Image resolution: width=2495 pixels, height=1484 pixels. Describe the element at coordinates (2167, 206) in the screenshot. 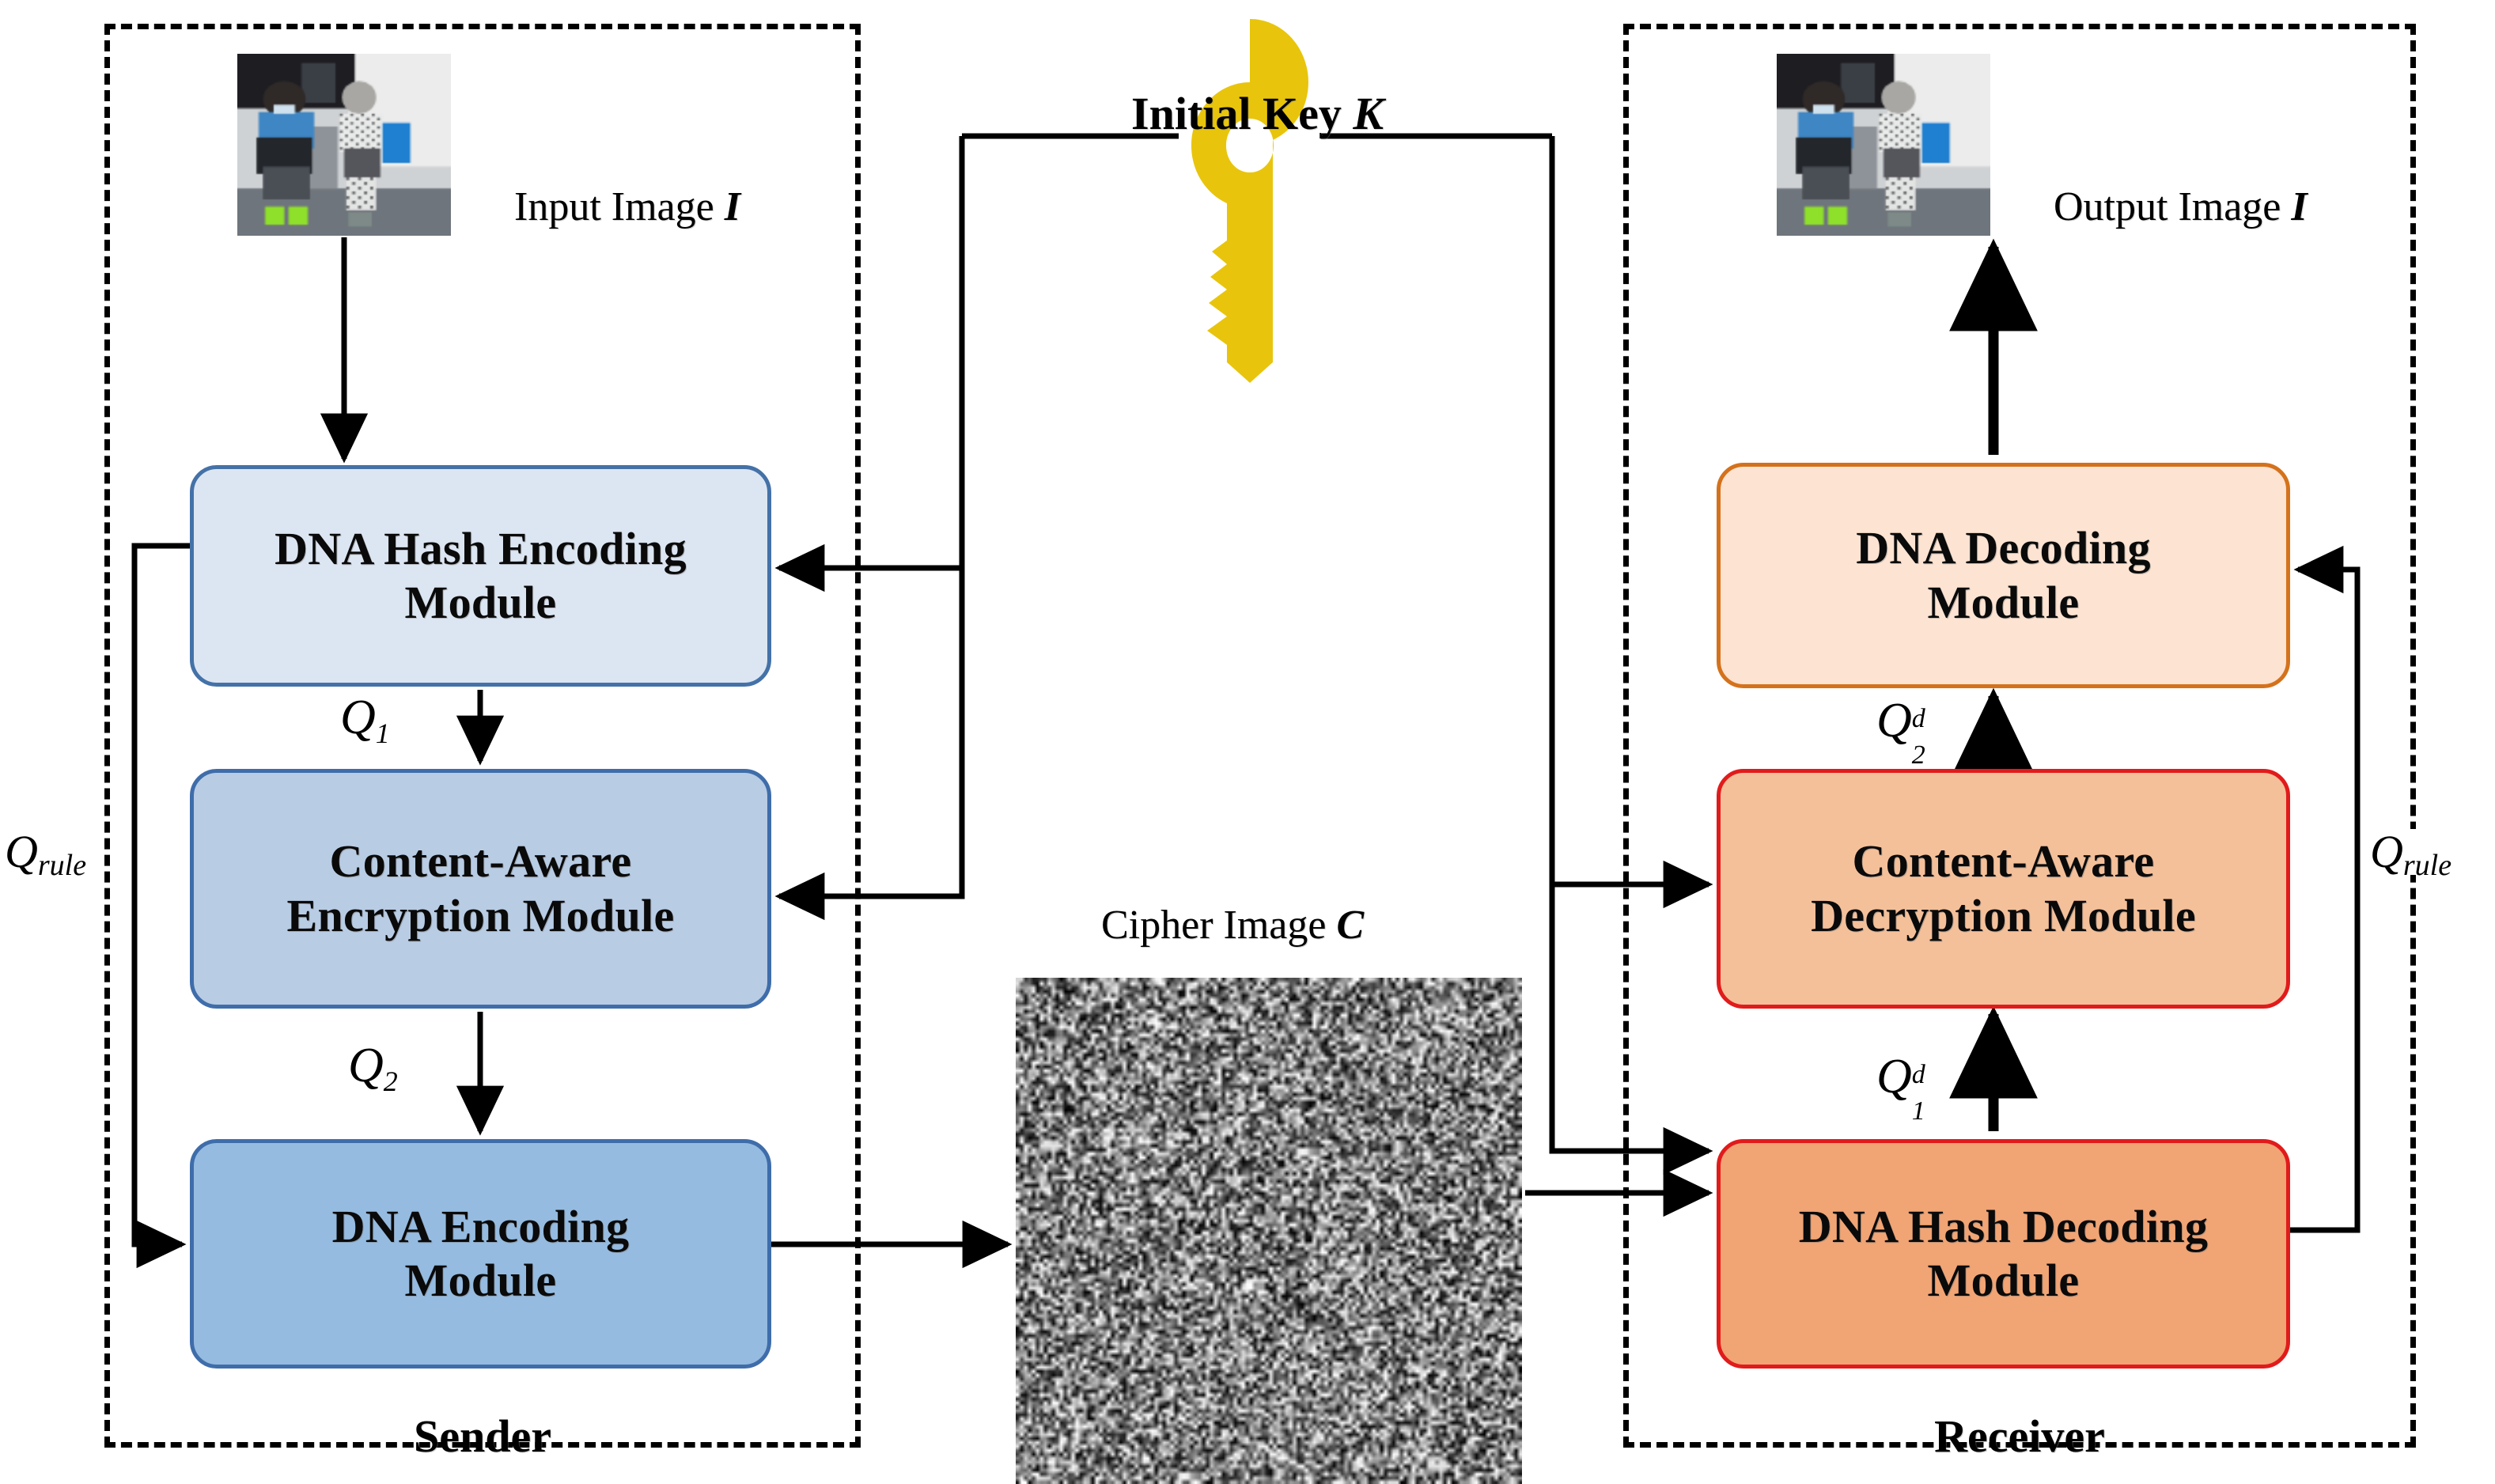

I see `output-image-caption-text: Output Image` at that location.